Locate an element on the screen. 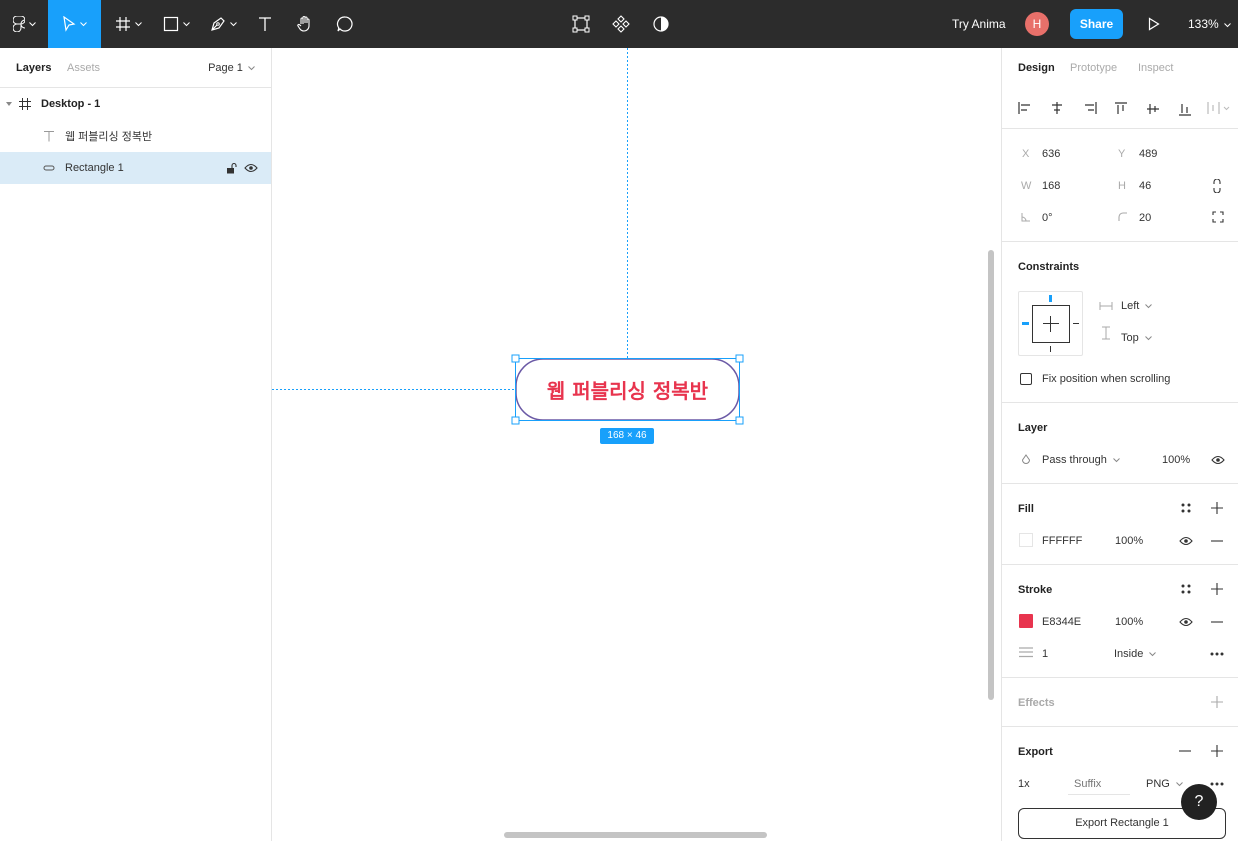 The height and width of the screenshot is (841, 1238). w-input: 168 is located at coordinates (1051, 186).